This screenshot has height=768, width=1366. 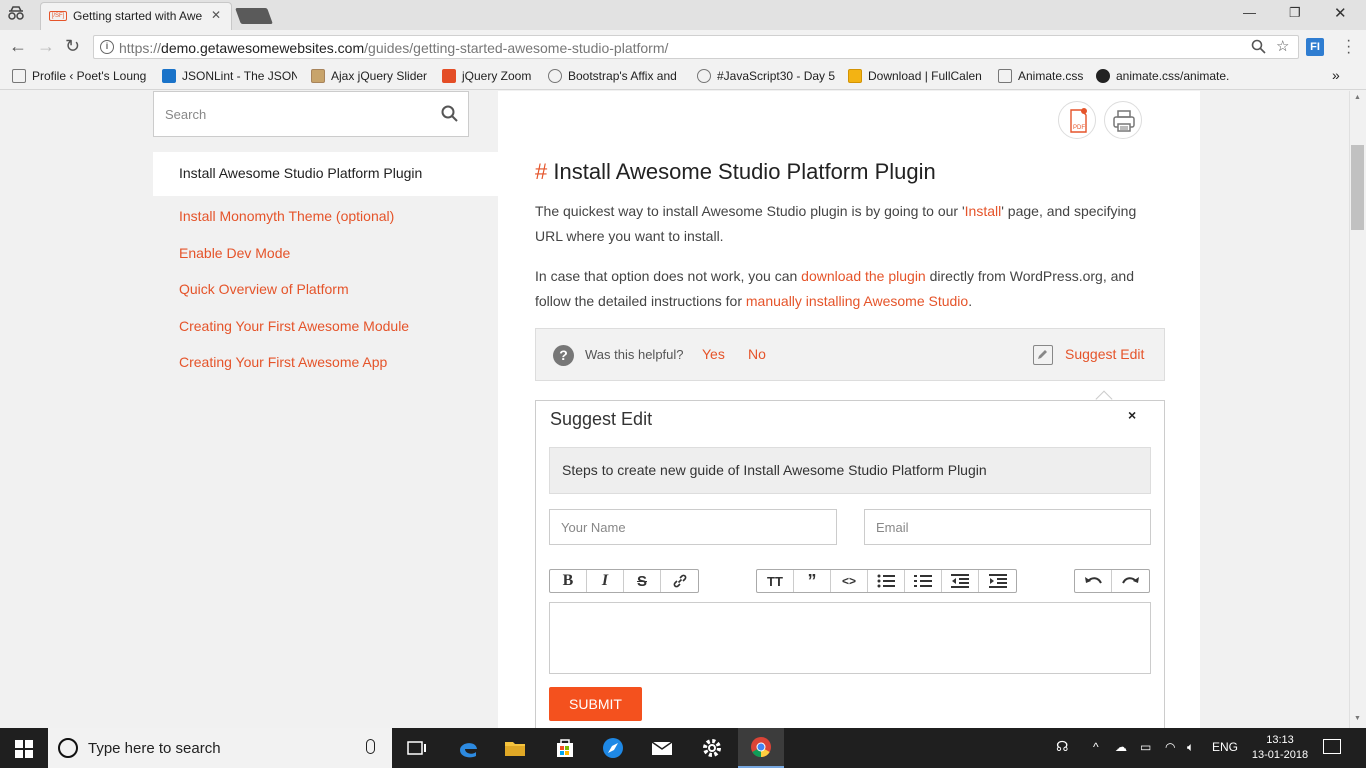 I want to click on jsonlint-icon, so click(x=169, y=76).